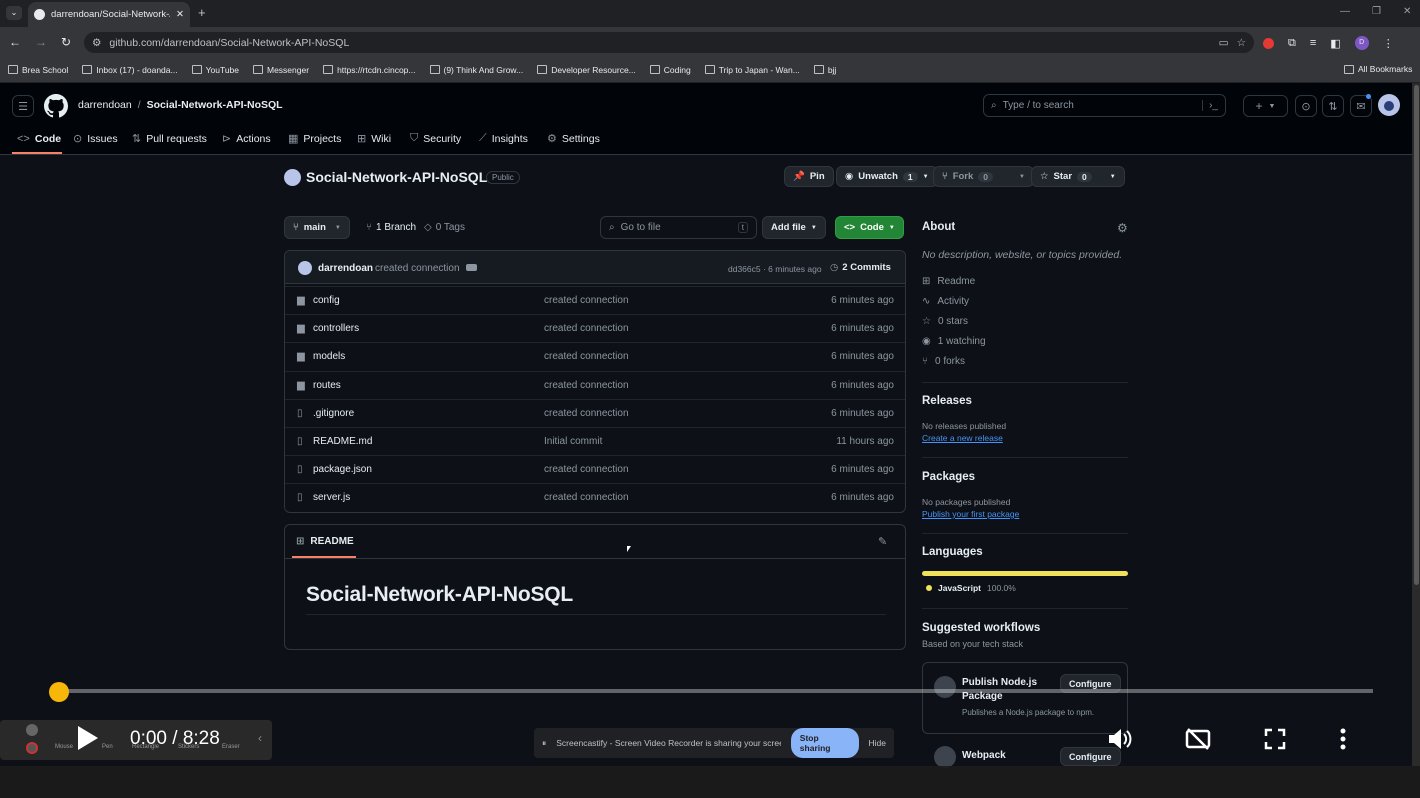 The width and height of the screenshot is (1420, 798). I want to click on profile-avatar: D, so click(1361, 43).